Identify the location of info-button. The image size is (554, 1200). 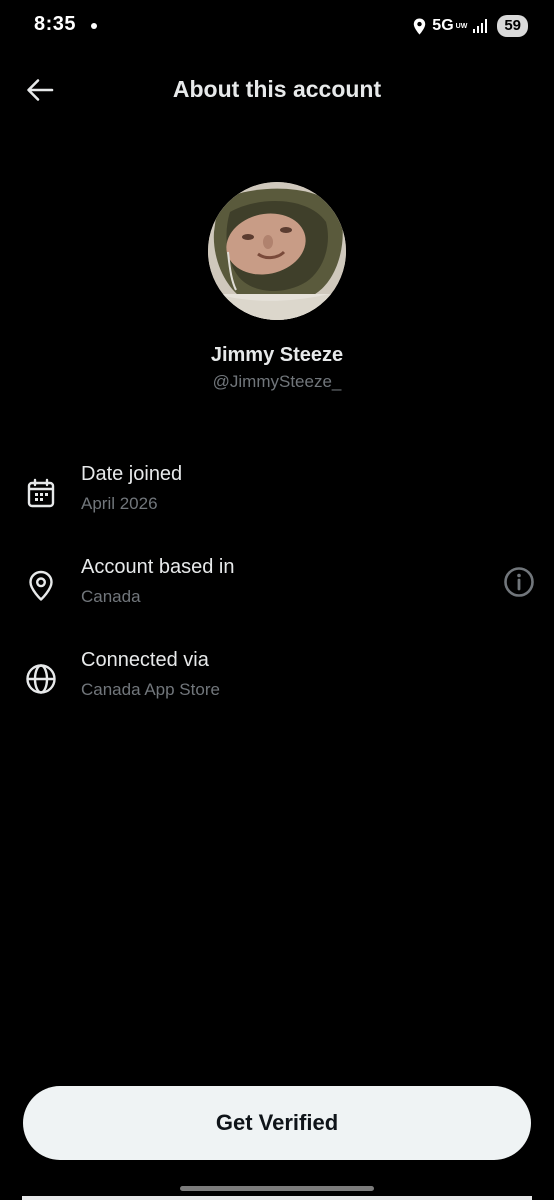
(519, 582).